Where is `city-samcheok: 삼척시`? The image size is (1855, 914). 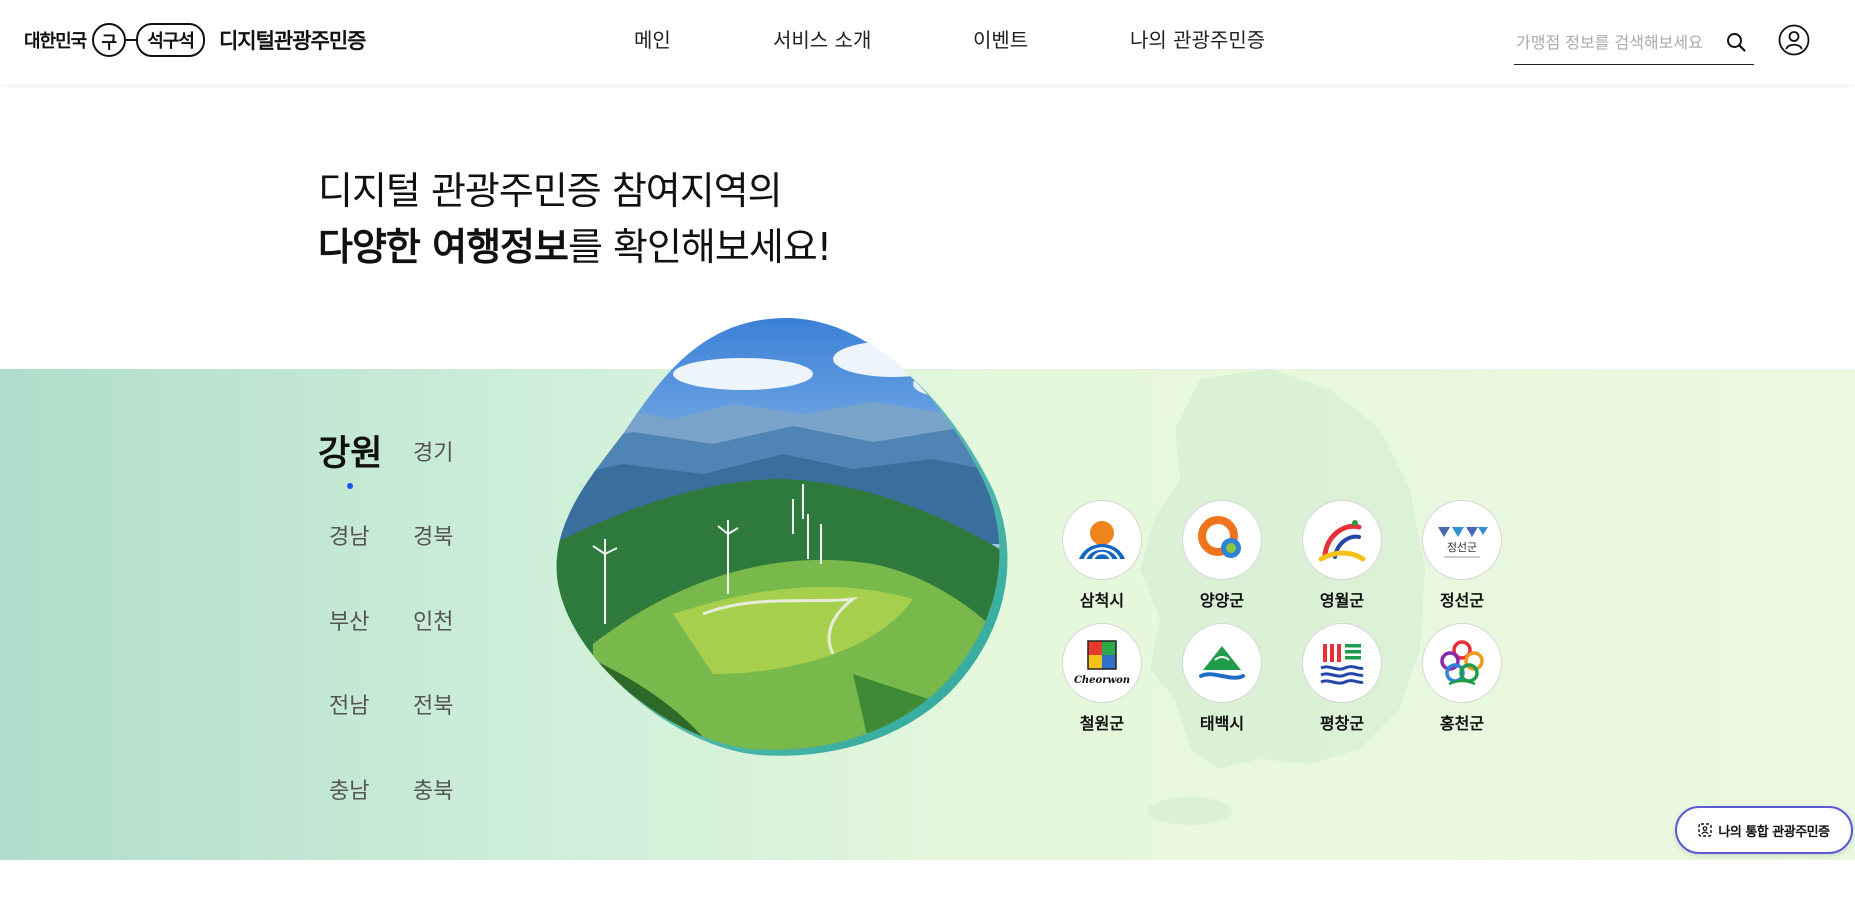 city-samcheok: 삼척시 is located at coordinates (1102, 555).